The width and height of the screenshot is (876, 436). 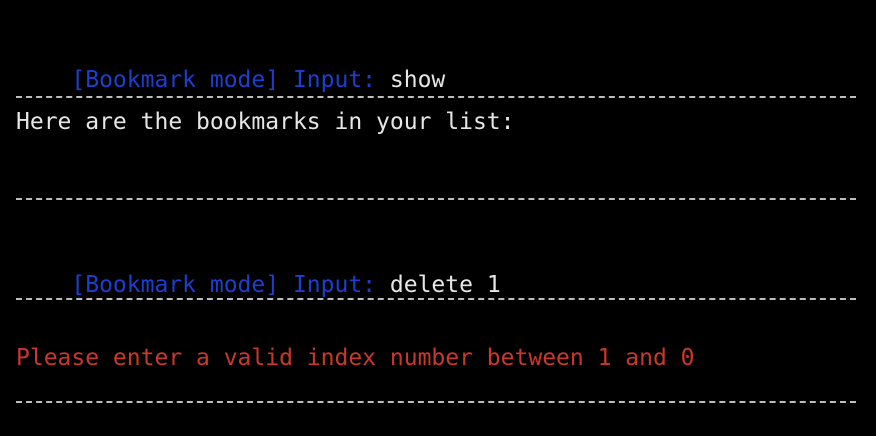 I want to click on command-text: delete 1, so click(x=445, y=285).